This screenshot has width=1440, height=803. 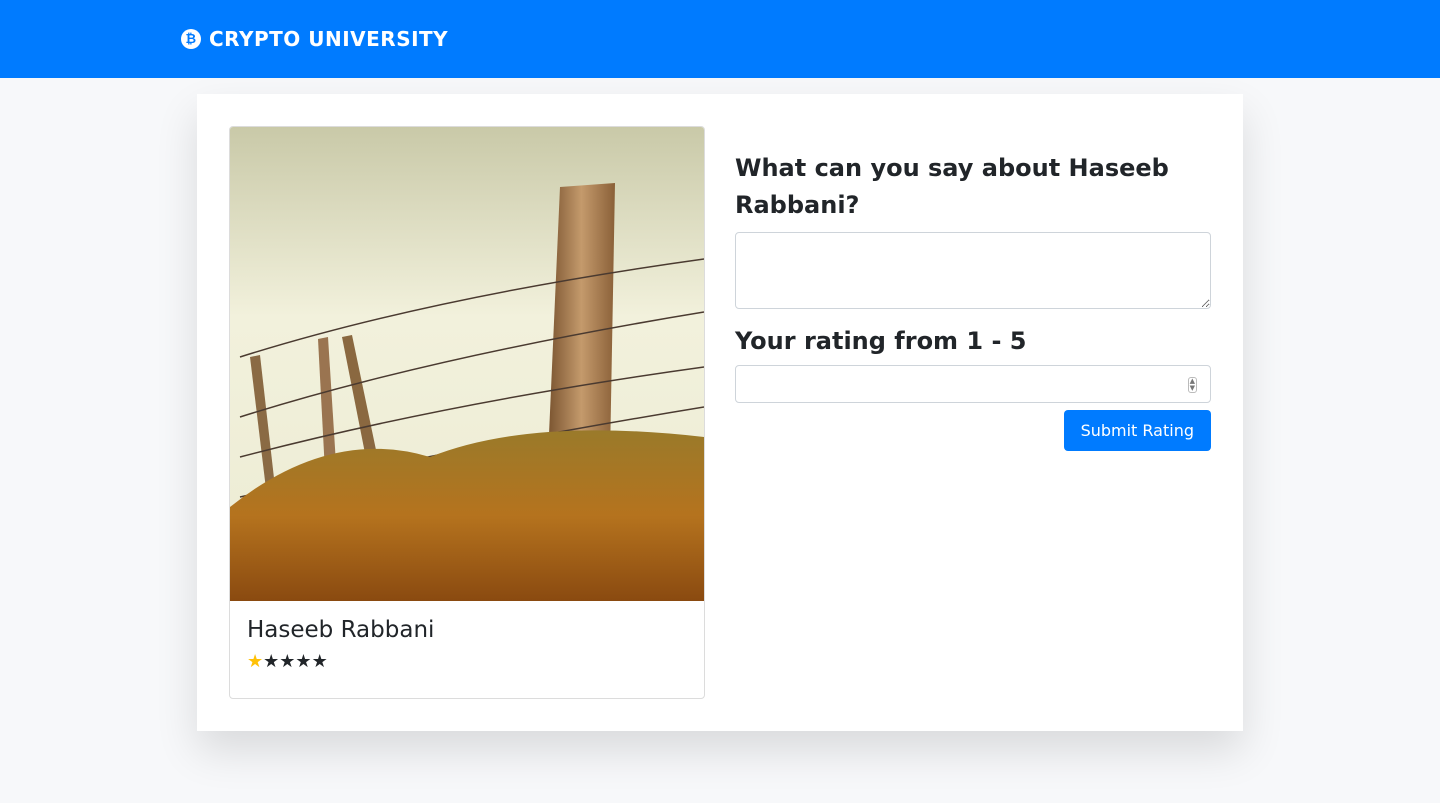 I want to click on rating-number-input: ▲ ▼, so click(x=973, y=384).